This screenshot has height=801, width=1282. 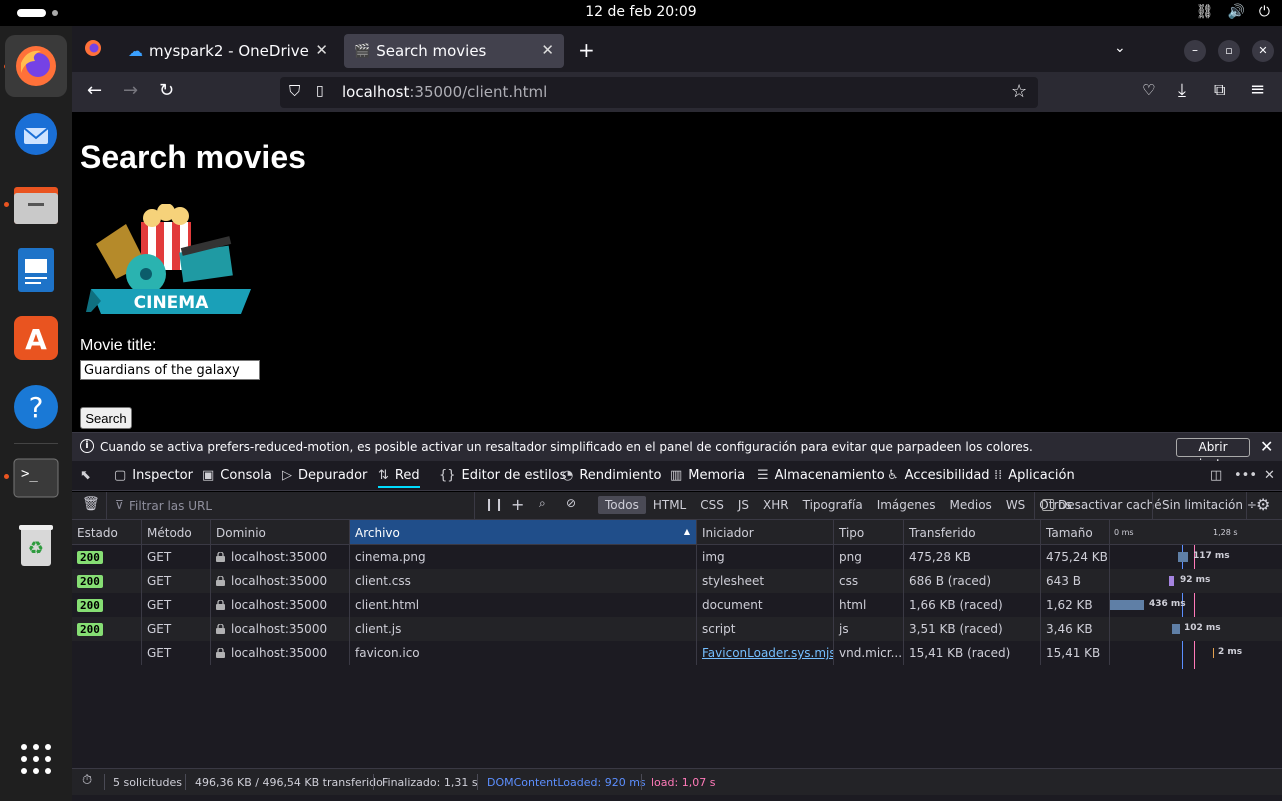 I want to click on column-initiator: Iniciador, so click(x=765, y=532).